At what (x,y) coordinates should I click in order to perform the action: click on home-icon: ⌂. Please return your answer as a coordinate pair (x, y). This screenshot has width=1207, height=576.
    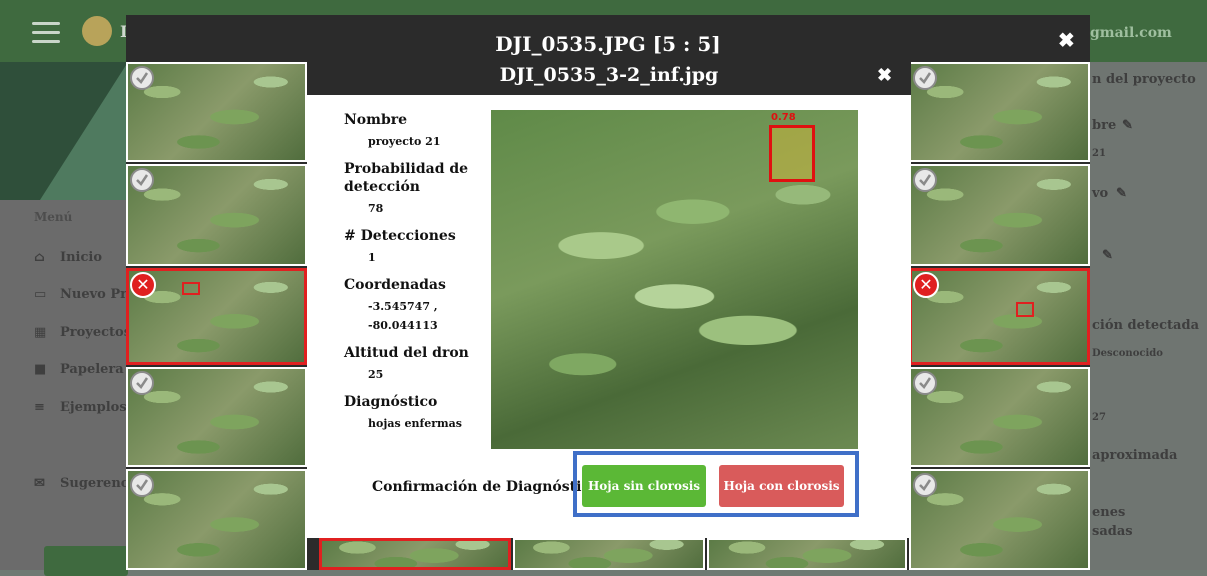
    Looking at the image, I should click on (39, 257).